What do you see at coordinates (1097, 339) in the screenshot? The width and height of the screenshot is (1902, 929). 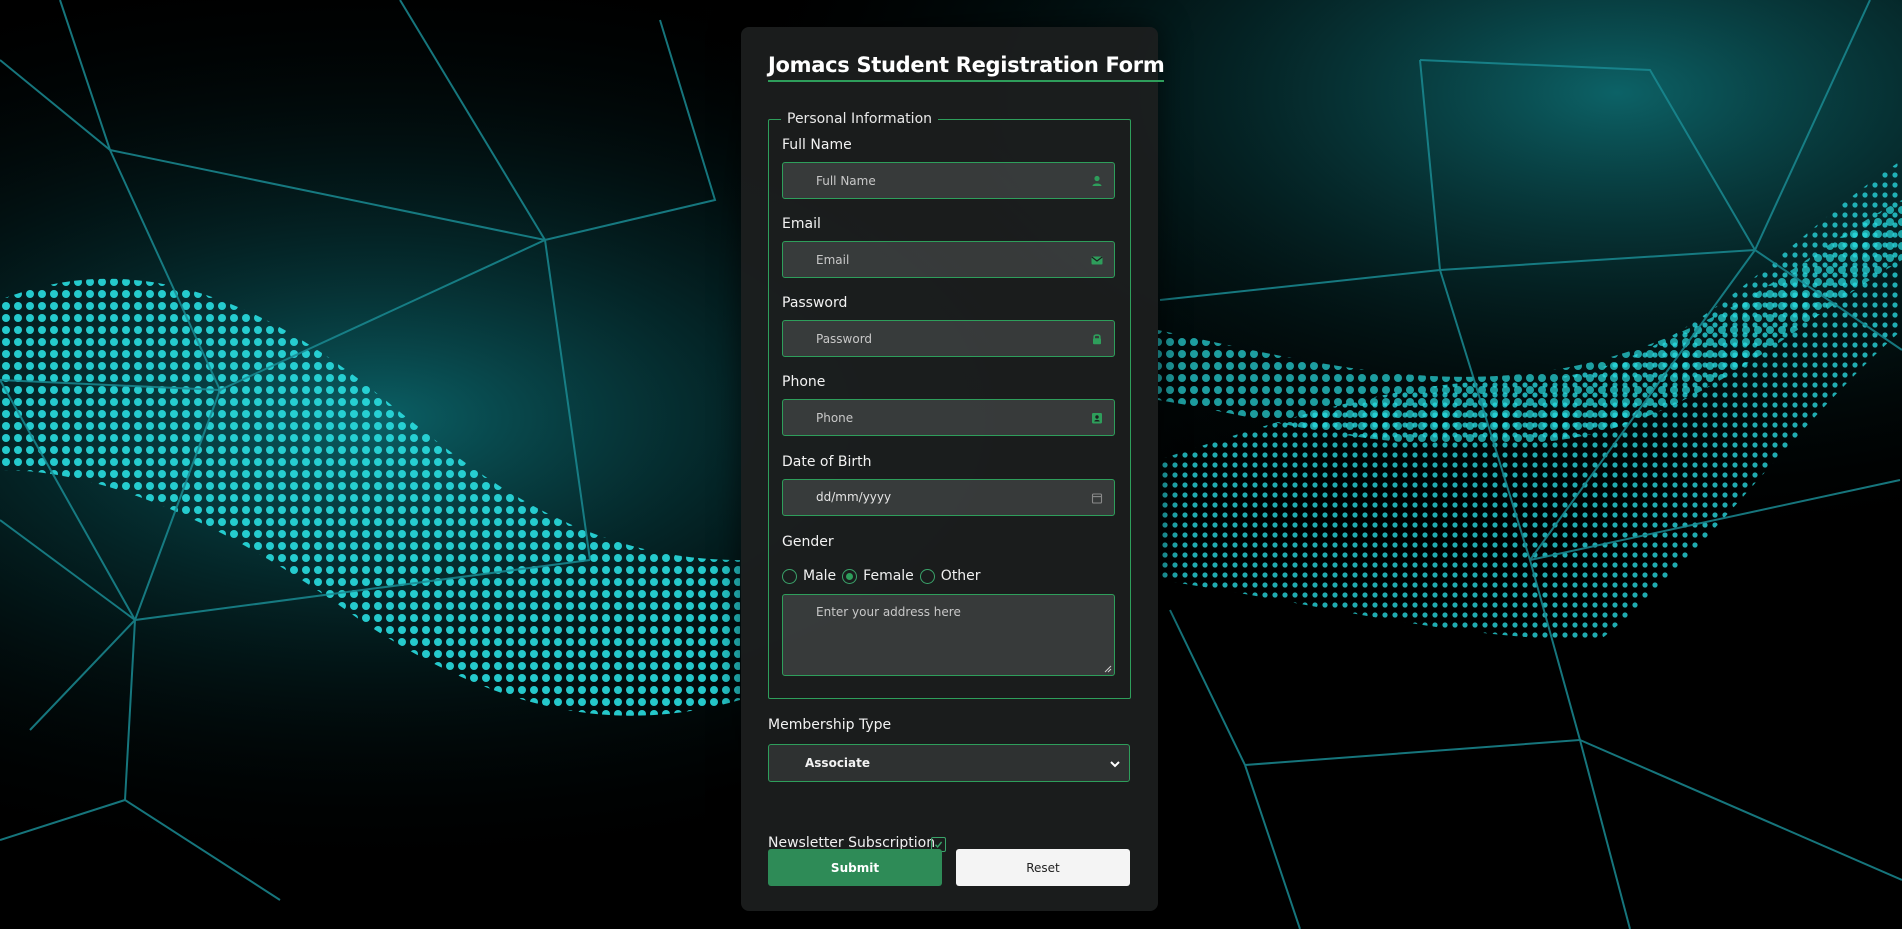 I see `lock-icon` at bounding box center [1097, 339].